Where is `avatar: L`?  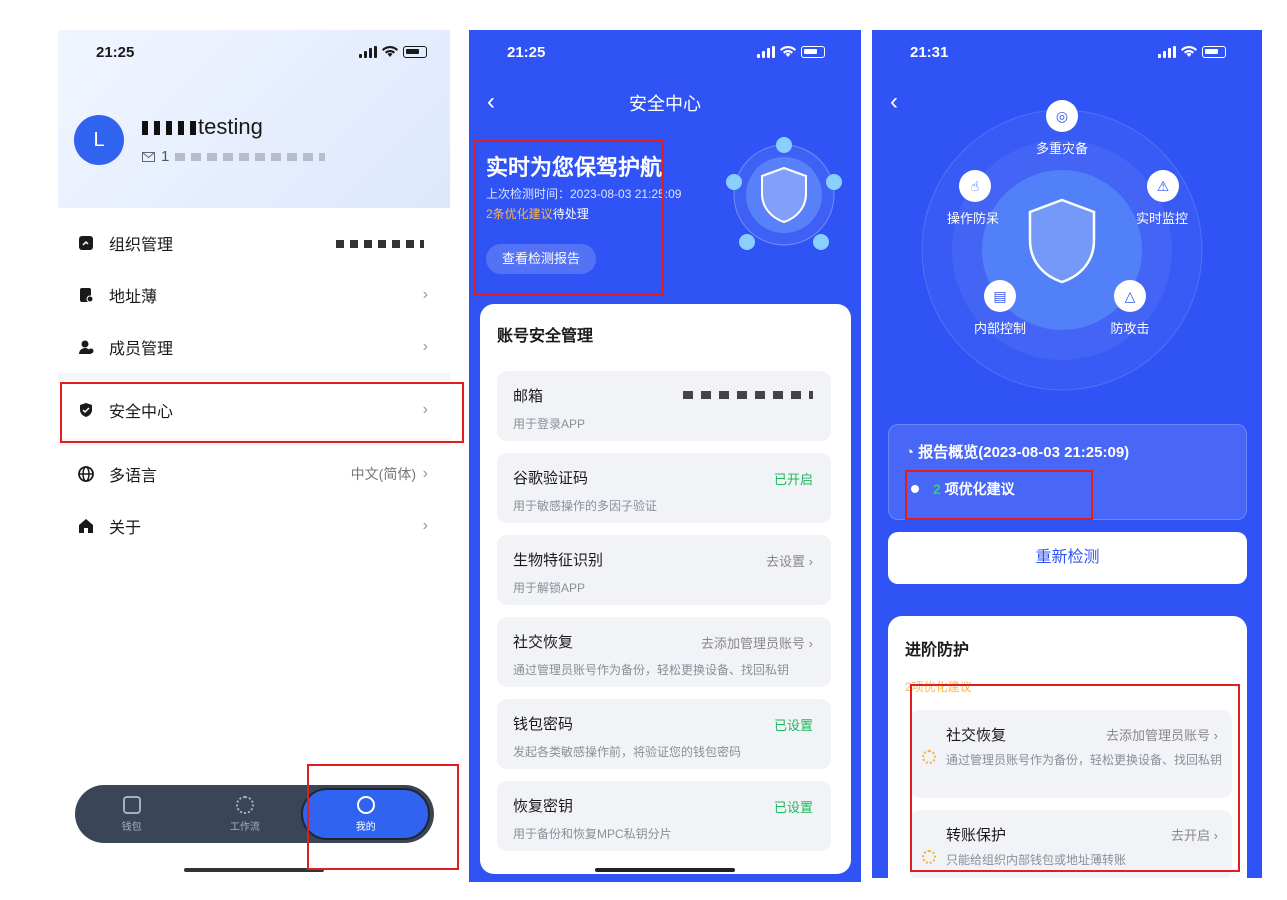 avatar: L is located at coordinates (99, 140).